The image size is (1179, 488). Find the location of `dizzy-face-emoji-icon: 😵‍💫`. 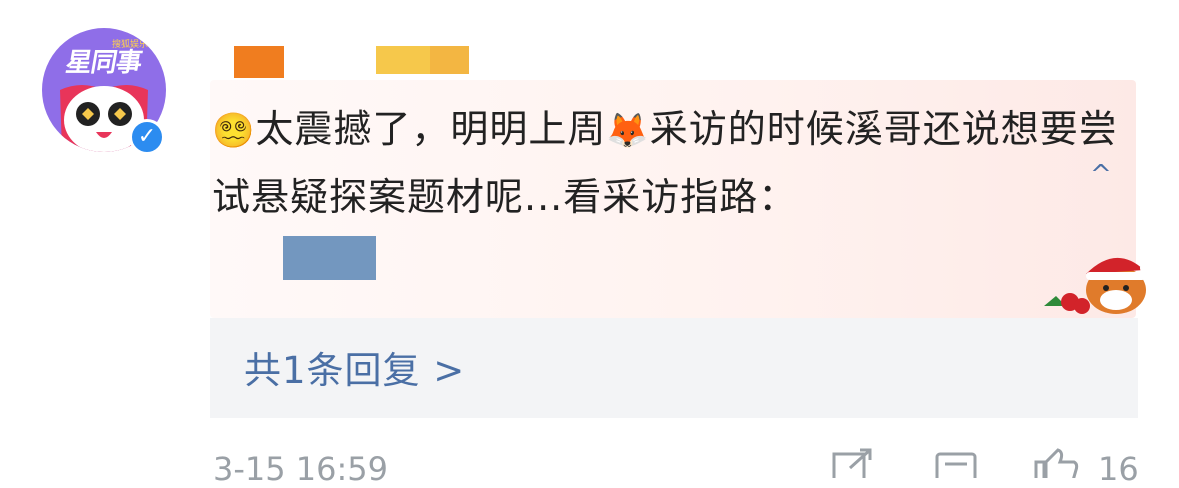

dizzy-face-emoji-icon: 😵‍💫 is located at coordinates (234, 131).